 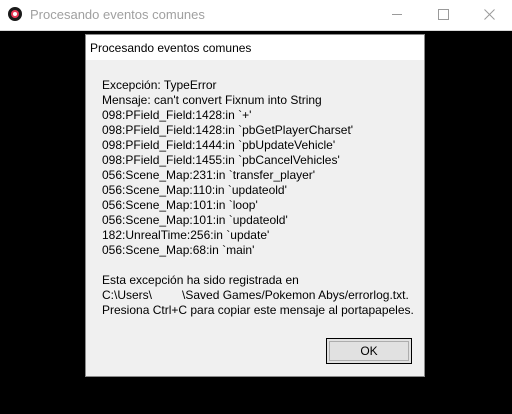 I want to click on close-icon, so click(x=489, y=14).